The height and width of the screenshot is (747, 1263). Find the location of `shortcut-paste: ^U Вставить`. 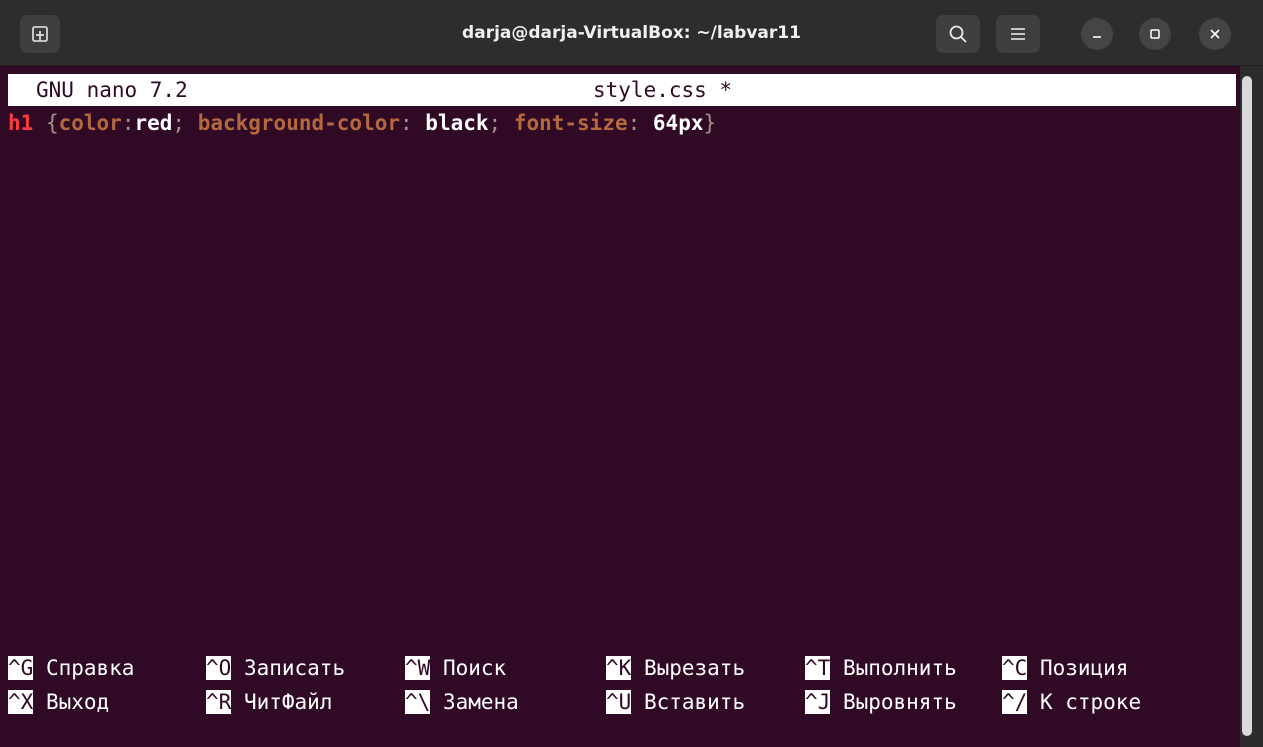

shortcut-paste: ^U Вставить is located at coordinates (675, 702).